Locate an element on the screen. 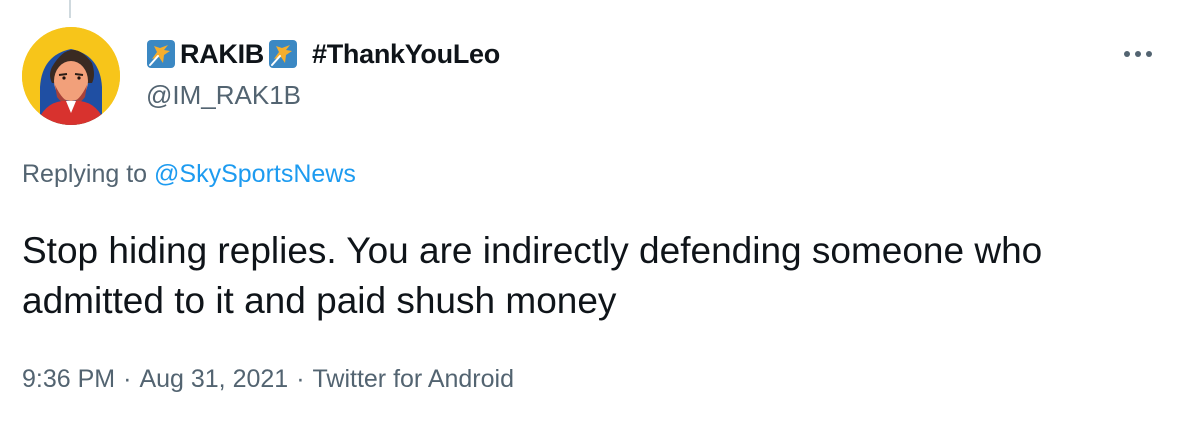 The height and width of the screenshot is (435, 1186). replying-to: Replying to @SkySportsNews is located at coordinates (189, 174).